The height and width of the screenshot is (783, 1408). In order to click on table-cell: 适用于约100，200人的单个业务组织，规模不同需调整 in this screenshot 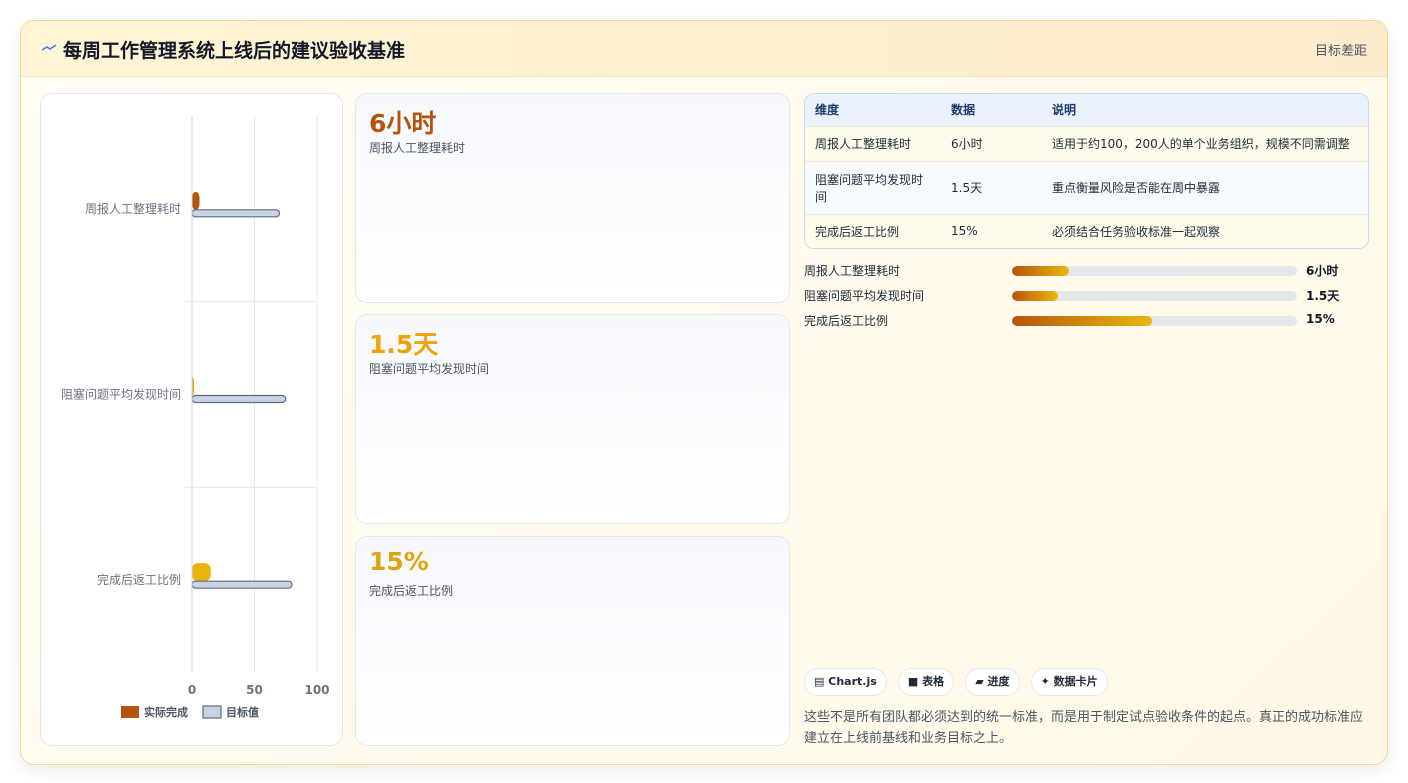, I will do `click(1205, 143)`.